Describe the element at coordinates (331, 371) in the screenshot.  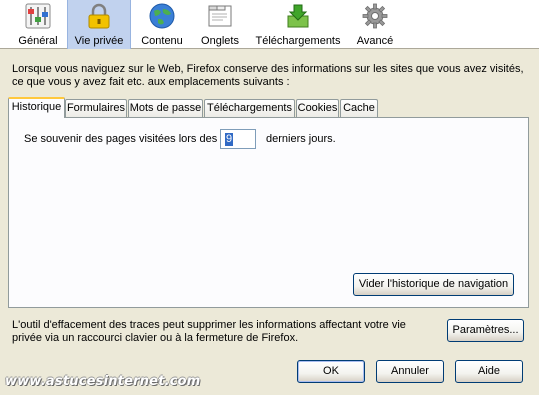
I see `ok-button: OK` at that location.